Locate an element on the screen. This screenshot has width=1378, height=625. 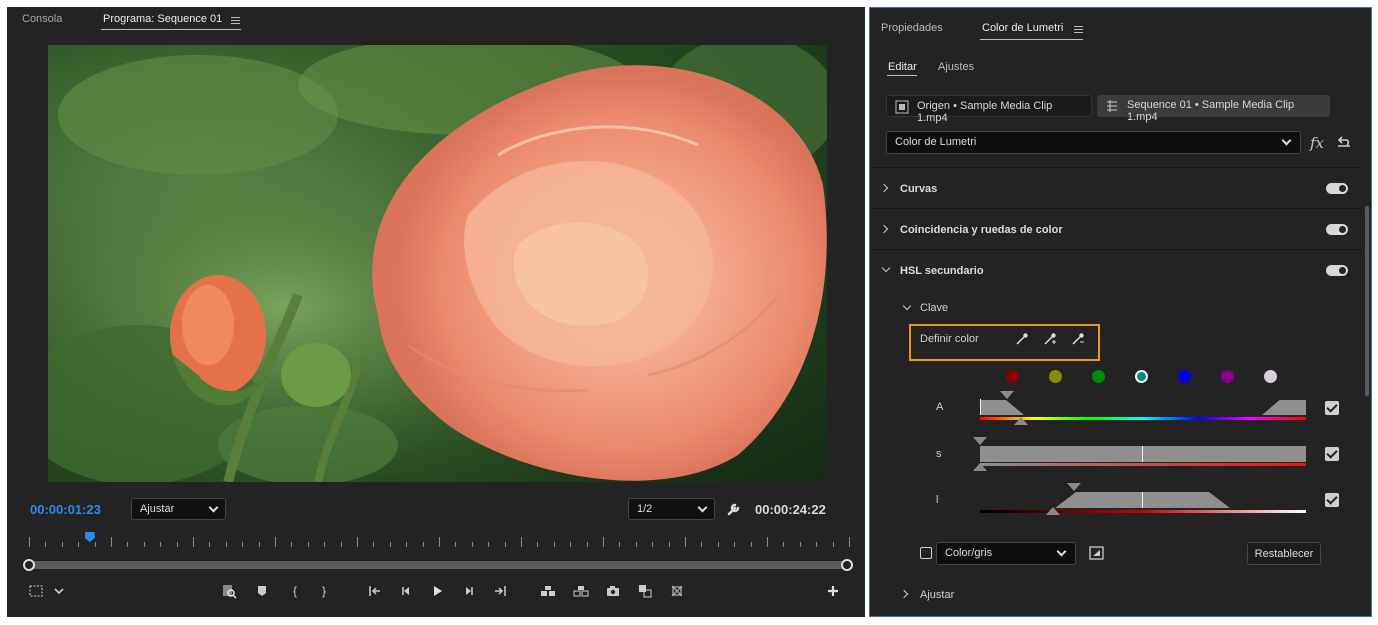
section-curves-label: Curvas is located at coordinates (919, 189).